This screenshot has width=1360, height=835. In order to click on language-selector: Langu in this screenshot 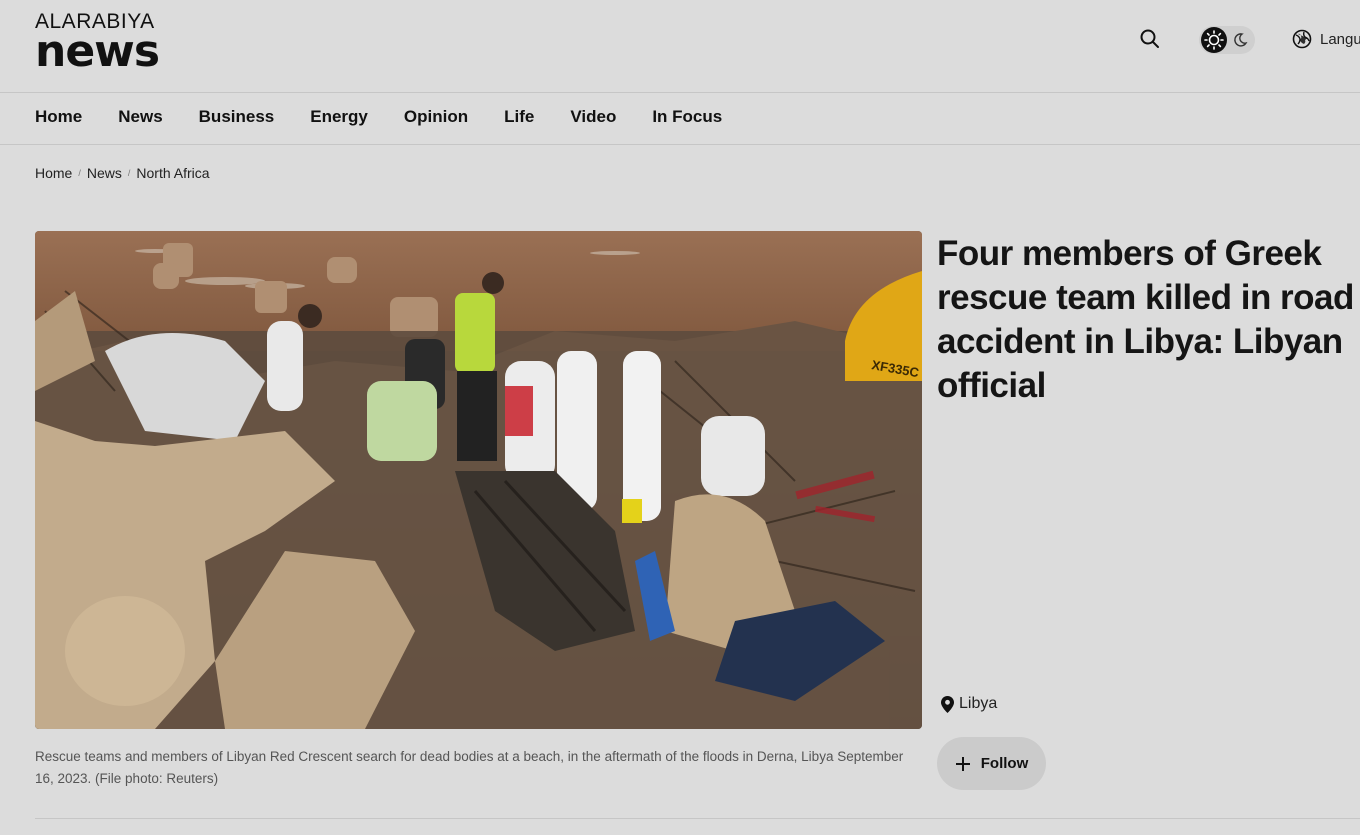, I will do `click(1326, 39)`.